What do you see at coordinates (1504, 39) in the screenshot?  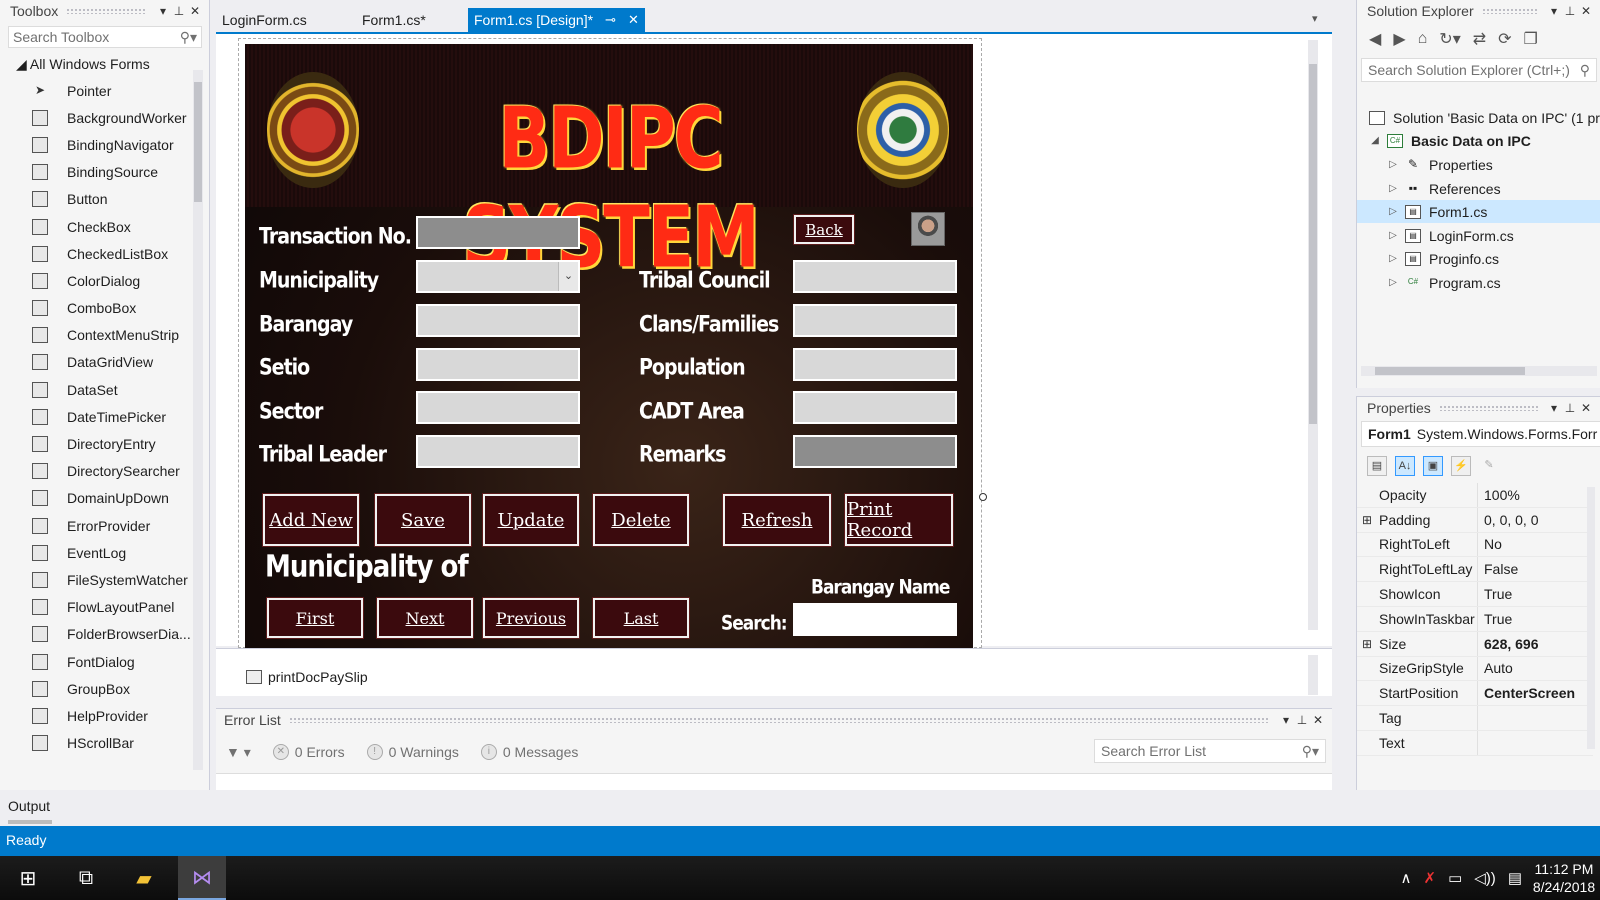 I see `refresh-icon: ⟳` at bounding box center [1504, 39].